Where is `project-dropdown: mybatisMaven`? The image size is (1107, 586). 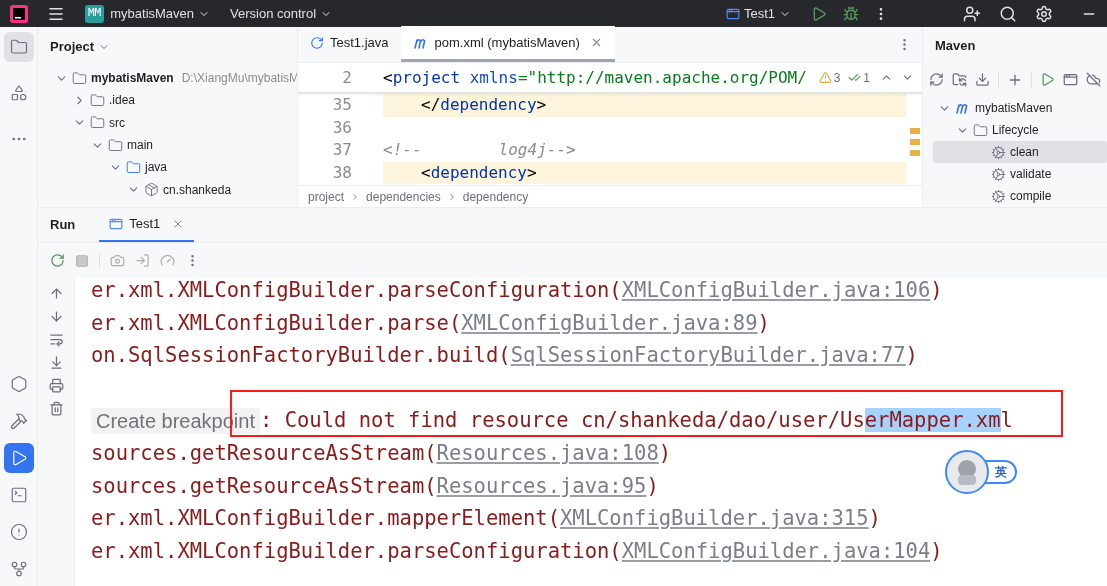 project-dropdown: mybatisMaven is located at coordinates (160, 13).